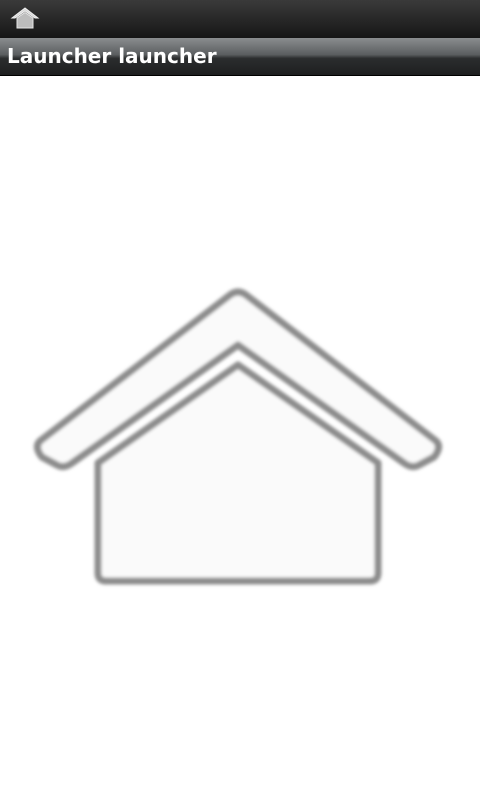 Image resolution: width=480 pixels, height=800 pixels. What do you see at coordinates (240, 19) in the screenshot?
I see `status-bar` at bounding box center [240, 19].